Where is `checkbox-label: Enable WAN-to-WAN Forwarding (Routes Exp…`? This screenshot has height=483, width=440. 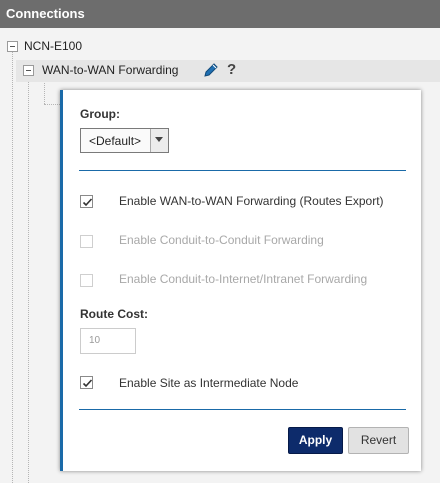
checkbox-label: Enable WAN-to-WAN Forwarding (Routes Exp… is located at coordinates (251, 201).